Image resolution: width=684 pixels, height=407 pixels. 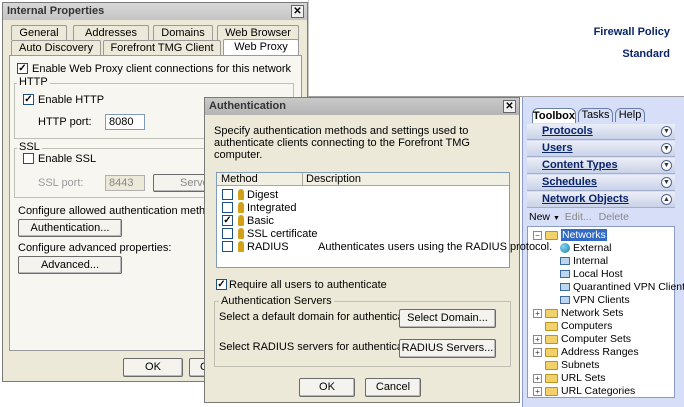 What do you see at coordinates (333, 179) in the screenshot?
I see `column-description: Description` at bounding box center [333, 179].